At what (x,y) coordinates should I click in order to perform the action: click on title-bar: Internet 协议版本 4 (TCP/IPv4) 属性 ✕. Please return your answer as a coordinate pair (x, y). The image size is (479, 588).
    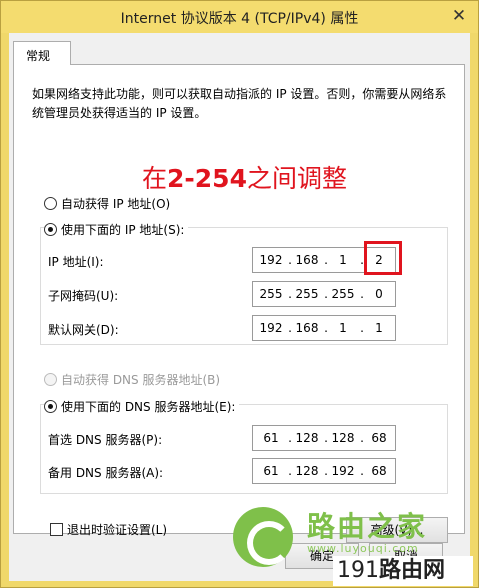
    Looking at the image, I should click on (239, 17).